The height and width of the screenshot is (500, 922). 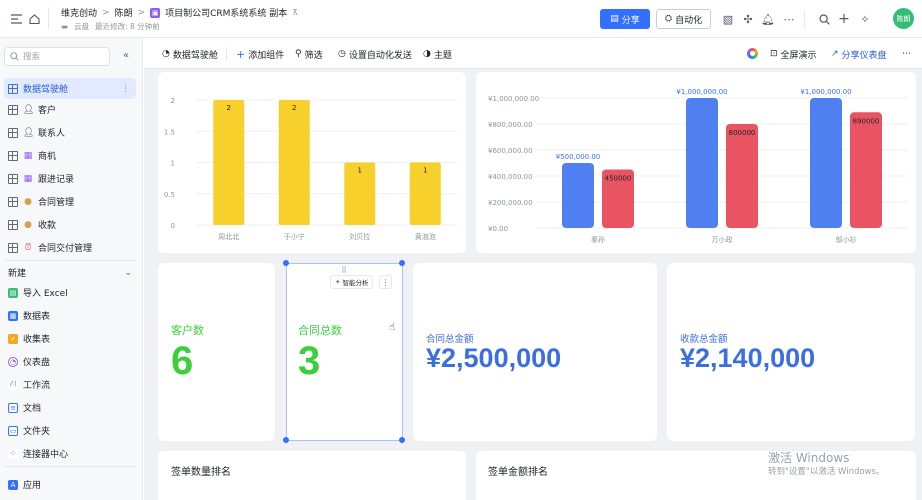 I want to click on sidebar-item-contacts: 👤︎ 联系人, so click(x=70, y=132).